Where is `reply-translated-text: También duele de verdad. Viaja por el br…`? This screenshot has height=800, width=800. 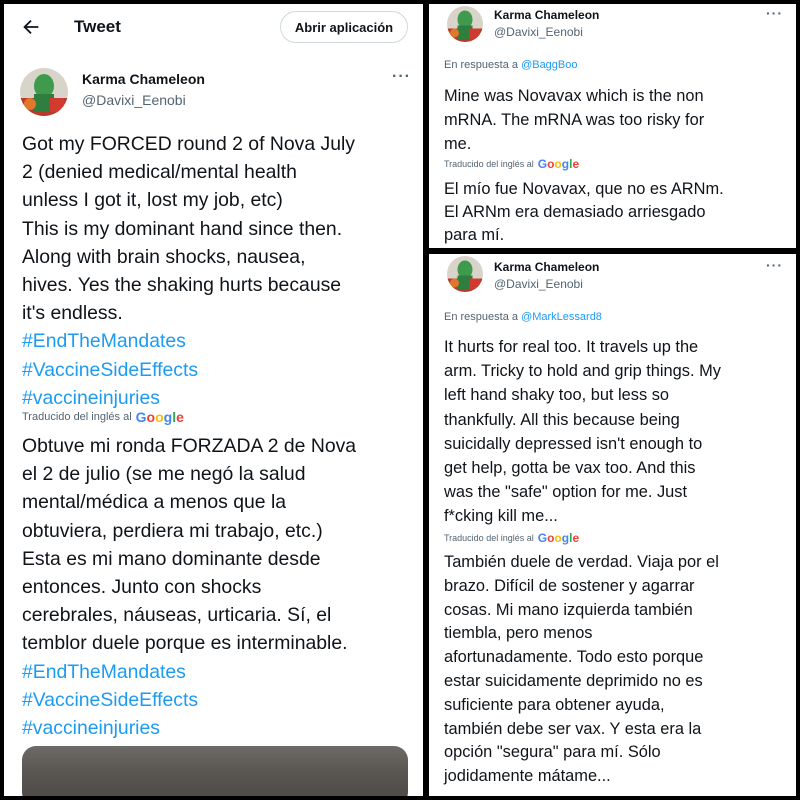
reply-translated-text: También duele de verdad. Viaja por el br… is located at coordinates (581, 670).